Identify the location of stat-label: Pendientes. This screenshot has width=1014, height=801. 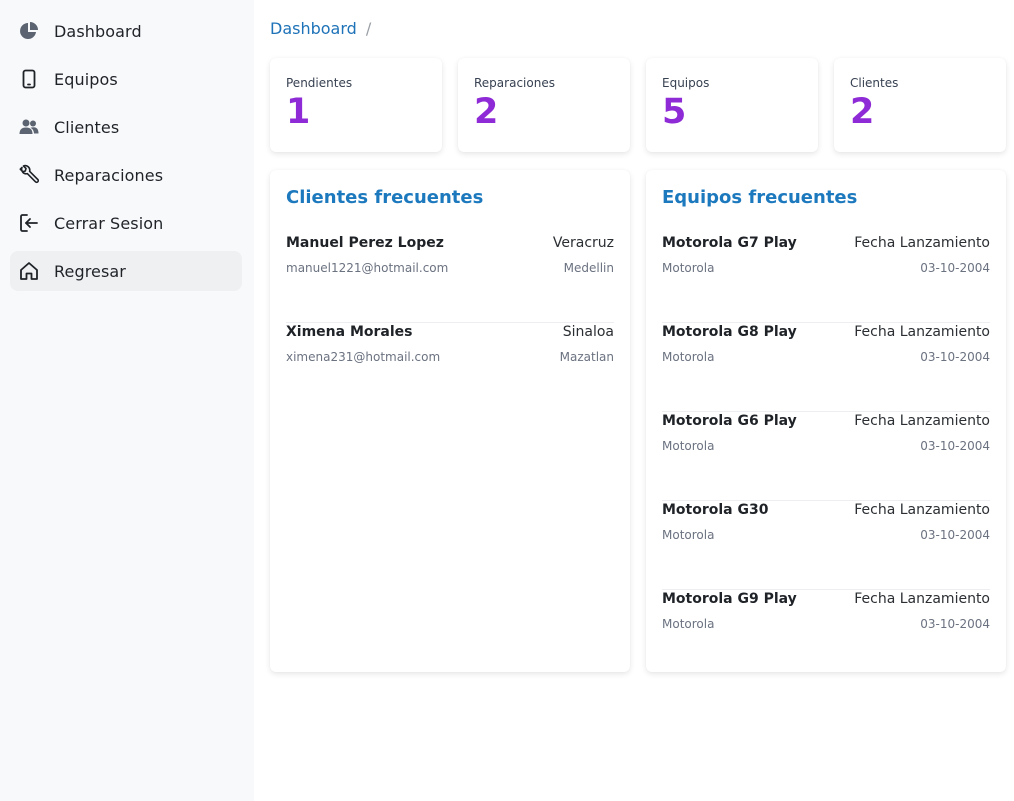
(319, 83).